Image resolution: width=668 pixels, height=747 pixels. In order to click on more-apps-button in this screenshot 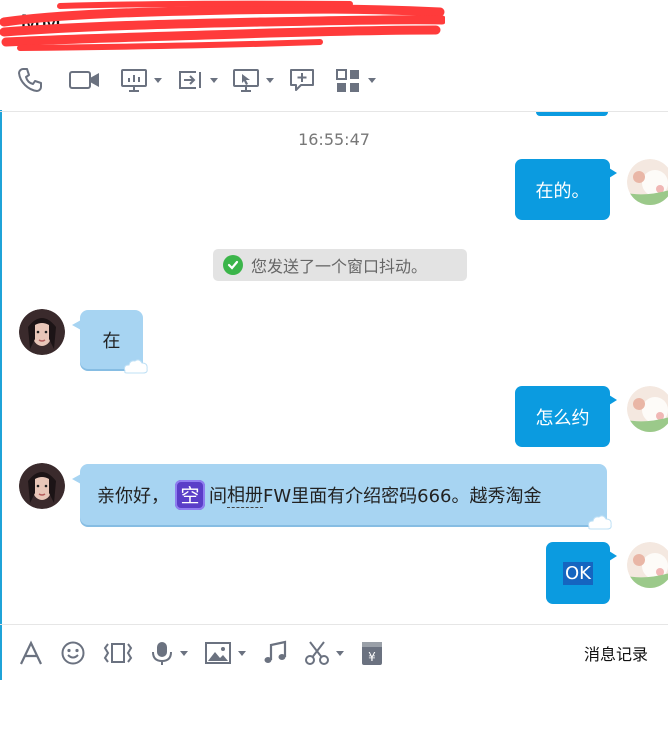, I will do `click(355, 80)`.